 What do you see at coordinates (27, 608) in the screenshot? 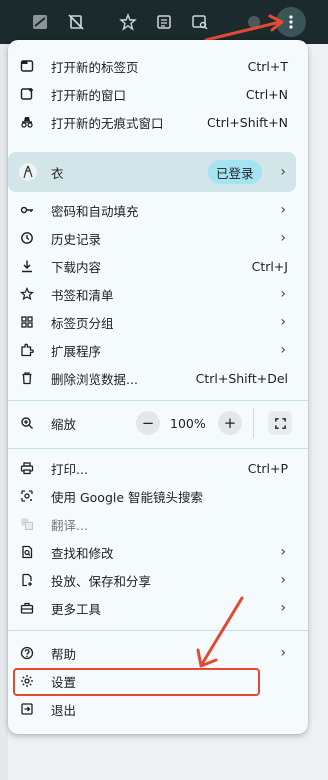
I see `toolbox-icon` at bounding box center [27, 608].